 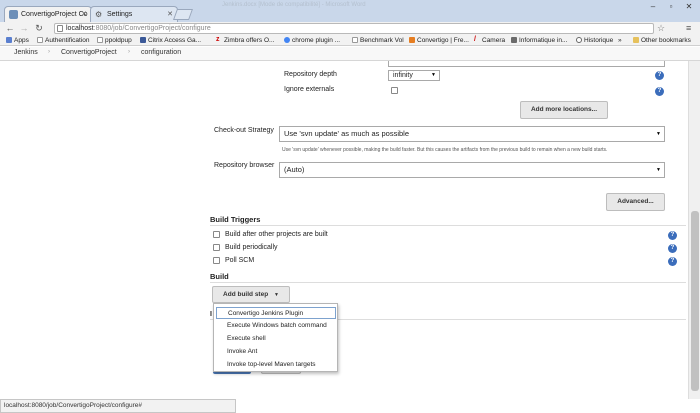 What do you see at coordinates (472, 134) in the screenshot?
I see `checkout-strategy-select: Use 'svn update' as much as possible ▼` at bounding box center [472, 134].